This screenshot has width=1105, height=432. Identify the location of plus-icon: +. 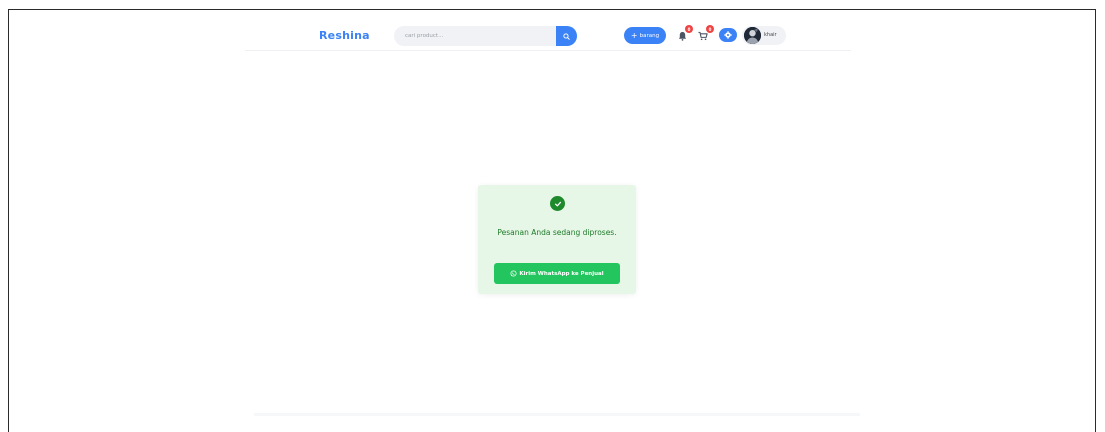
(634, 35).